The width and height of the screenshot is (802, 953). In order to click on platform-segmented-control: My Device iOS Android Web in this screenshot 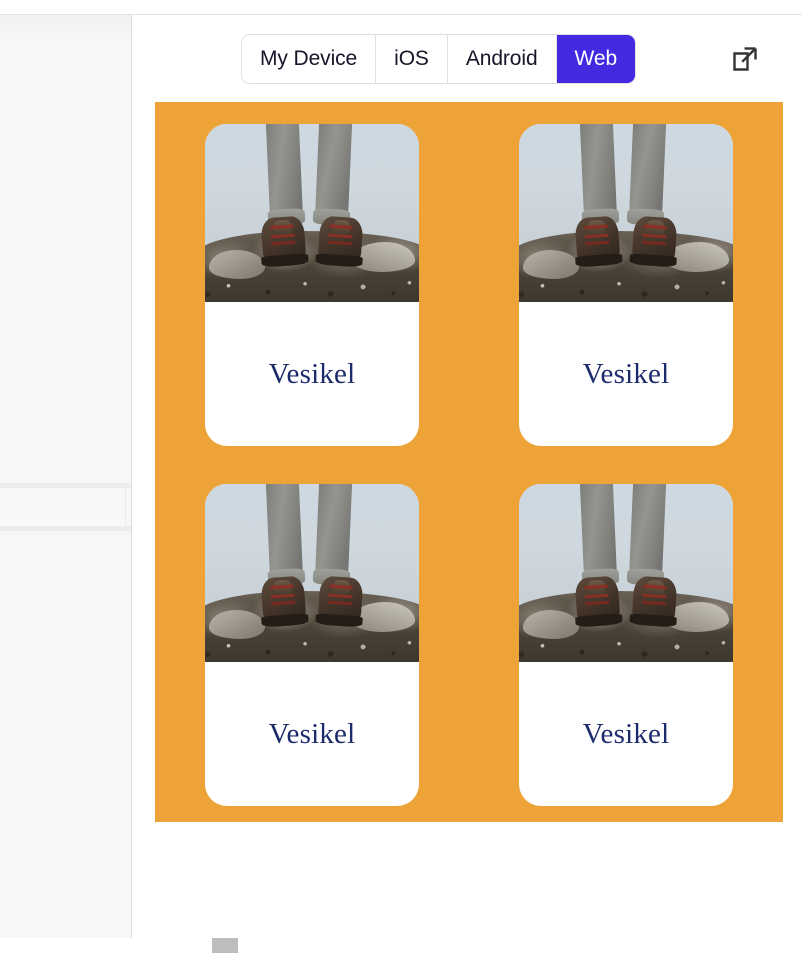, I will do `click(439, 59)`.